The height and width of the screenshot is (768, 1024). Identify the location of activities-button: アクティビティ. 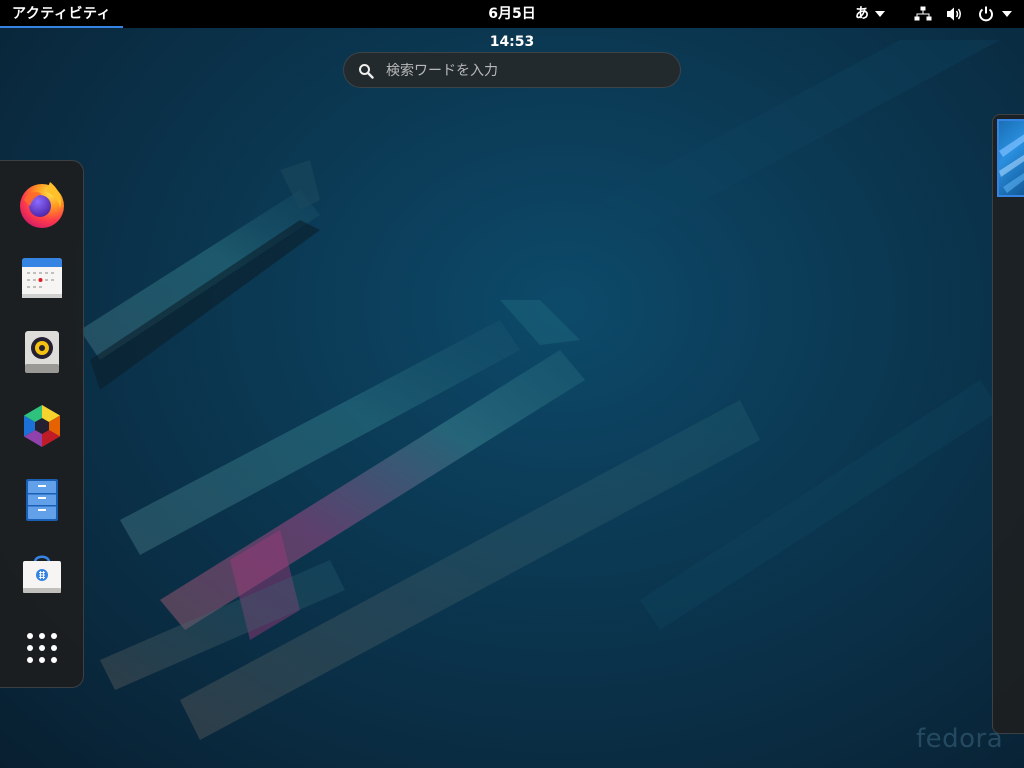
(62, 14).